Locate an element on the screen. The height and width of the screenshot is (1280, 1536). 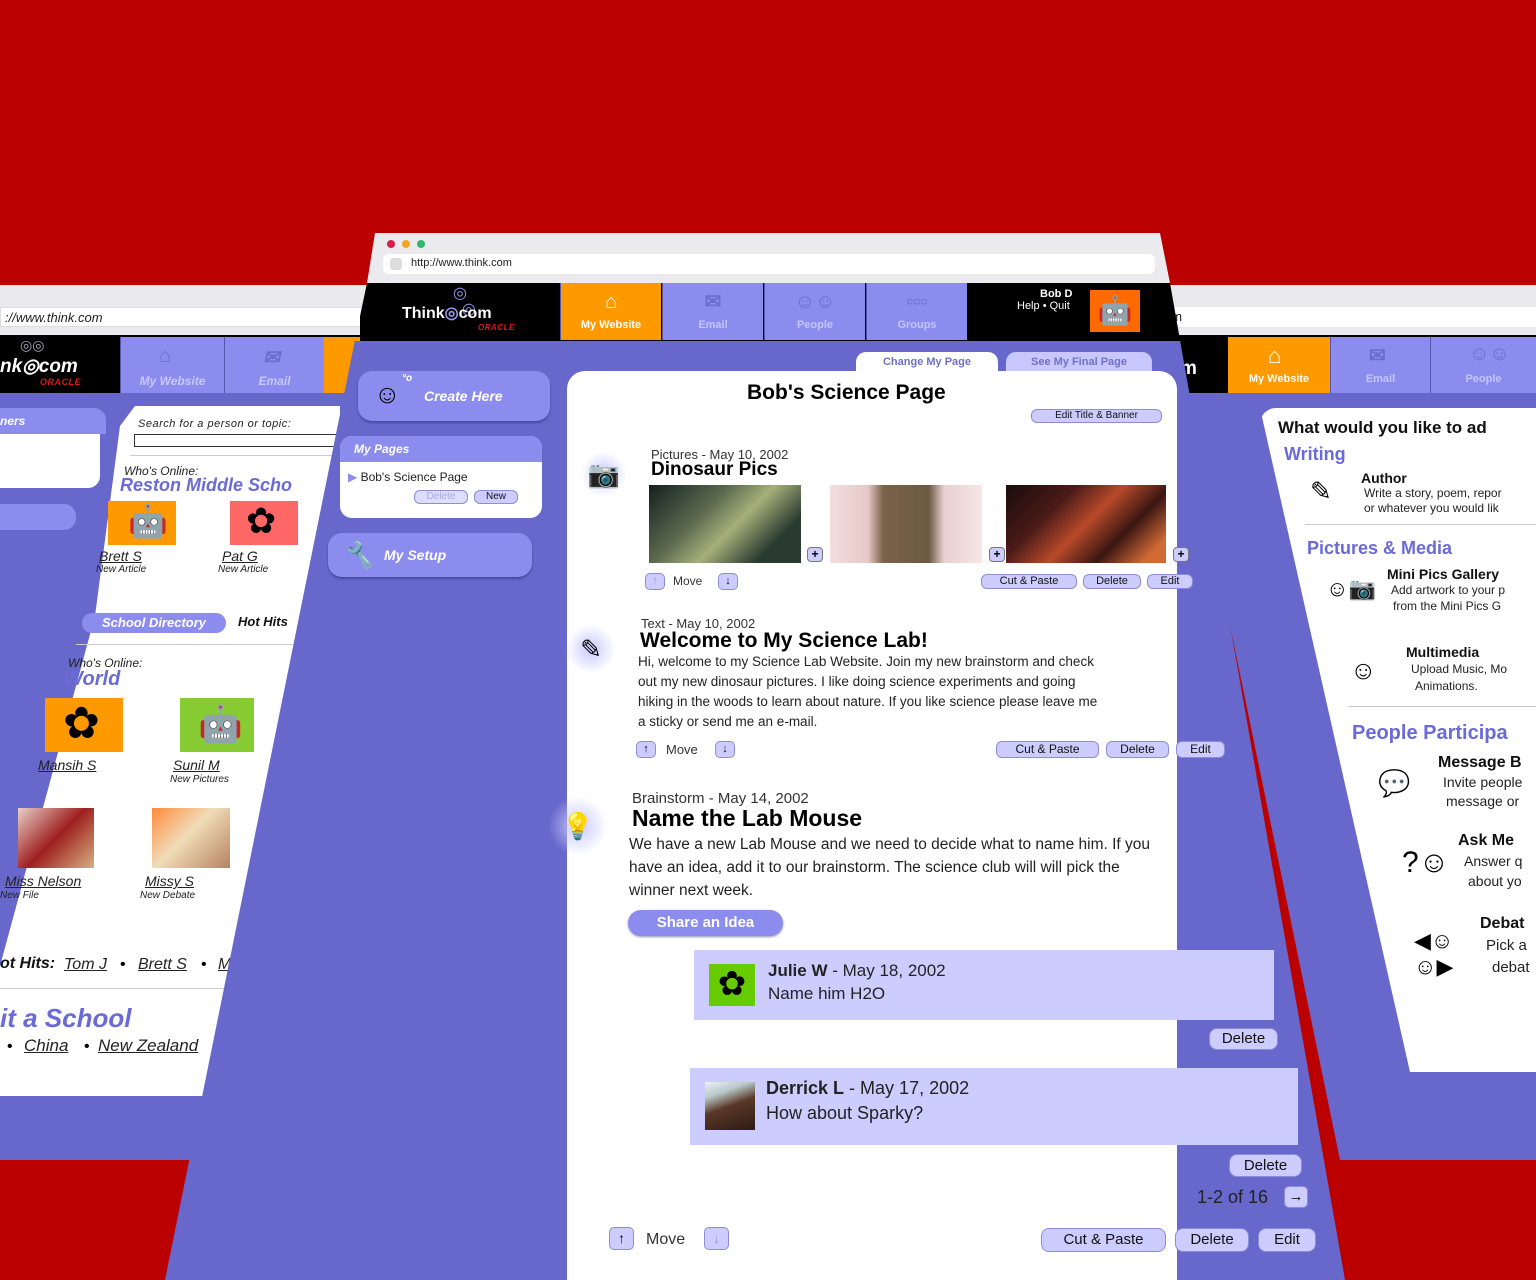
right-tab-email: ✉ Email is located at coordinates (1380, 365).